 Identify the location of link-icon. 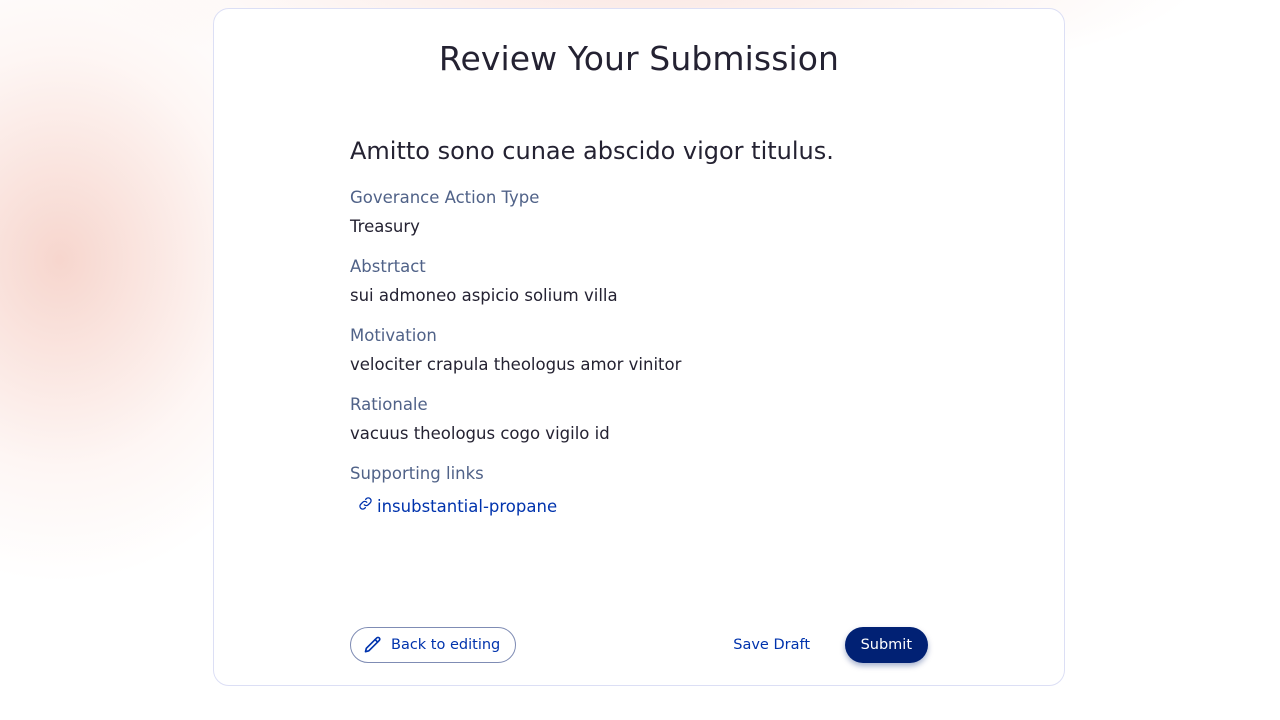
(365, 503).